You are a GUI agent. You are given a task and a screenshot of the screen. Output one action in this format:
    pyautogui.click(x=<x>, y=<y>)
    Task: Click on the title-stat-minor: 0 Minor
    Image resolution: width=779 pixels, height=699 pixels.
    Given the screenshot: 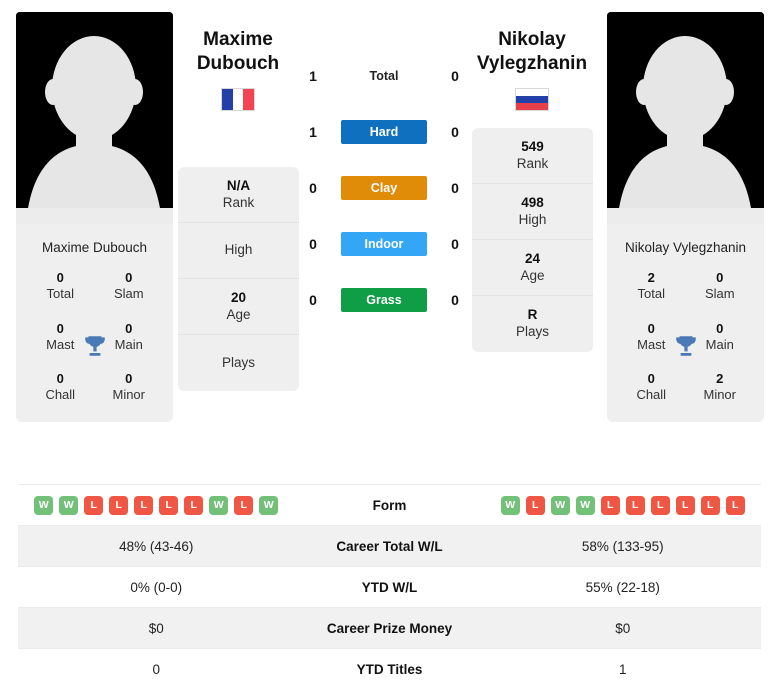 What is the action you would take?
    pyautogui.click(x=129, y=387)
    